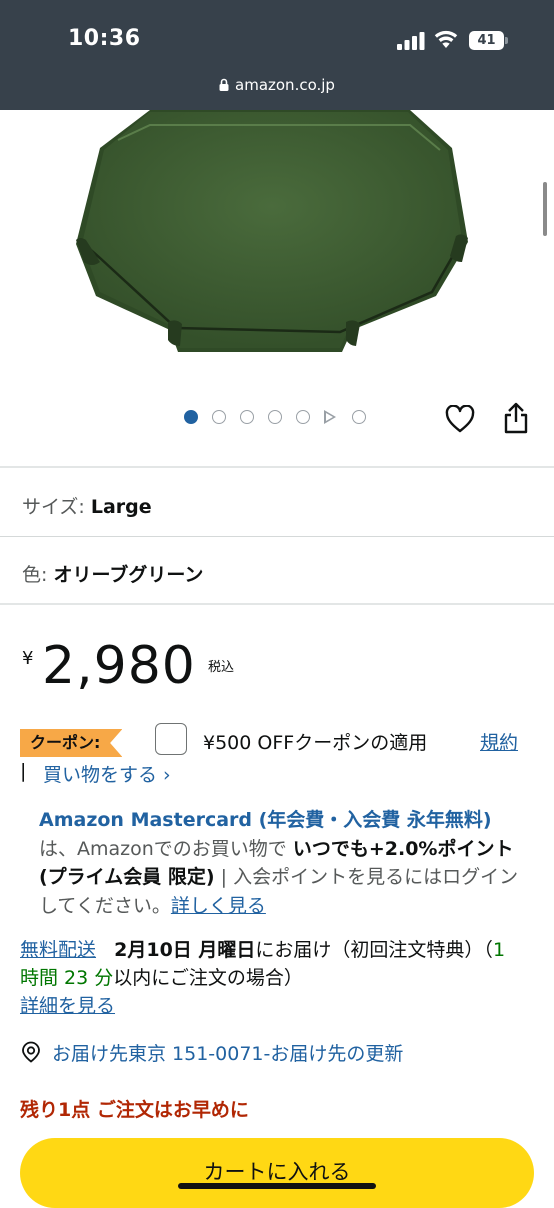 The width and height of the screenshot is (554, 1208). What do you see at coordinates (277, 55) in the screenshot?
I see `browser-header: 10:36 41 amazon.co.jp` at bounding box center [277, 55].